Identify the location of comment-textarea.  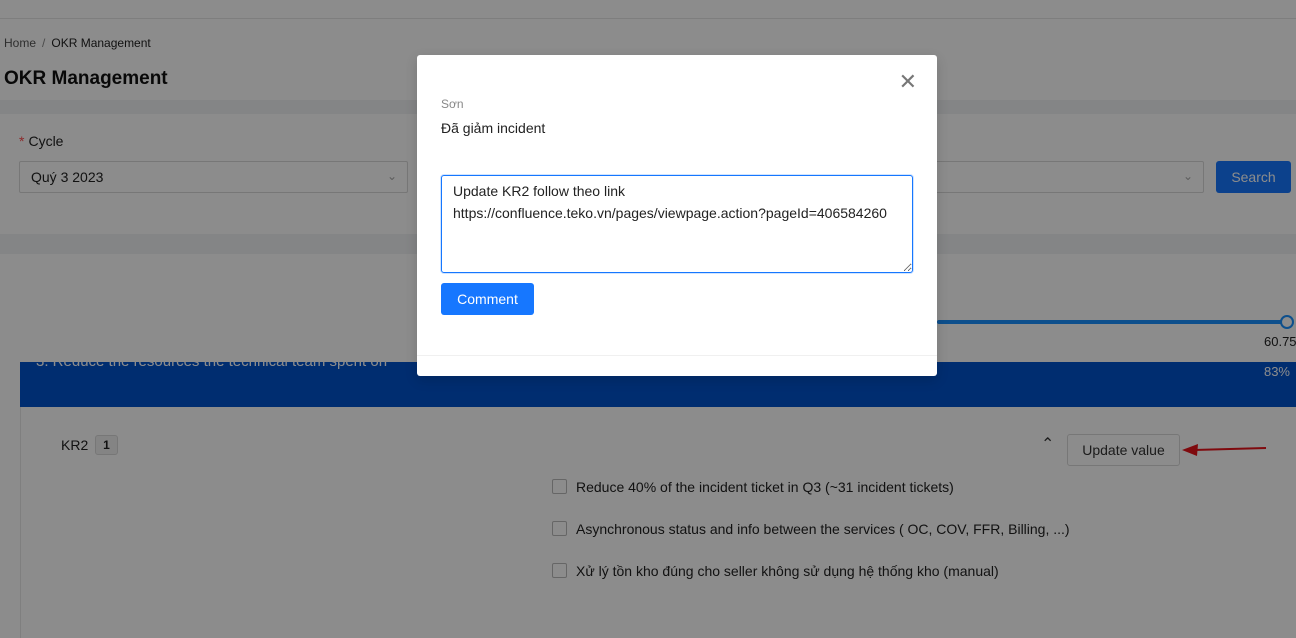
(677, 224).